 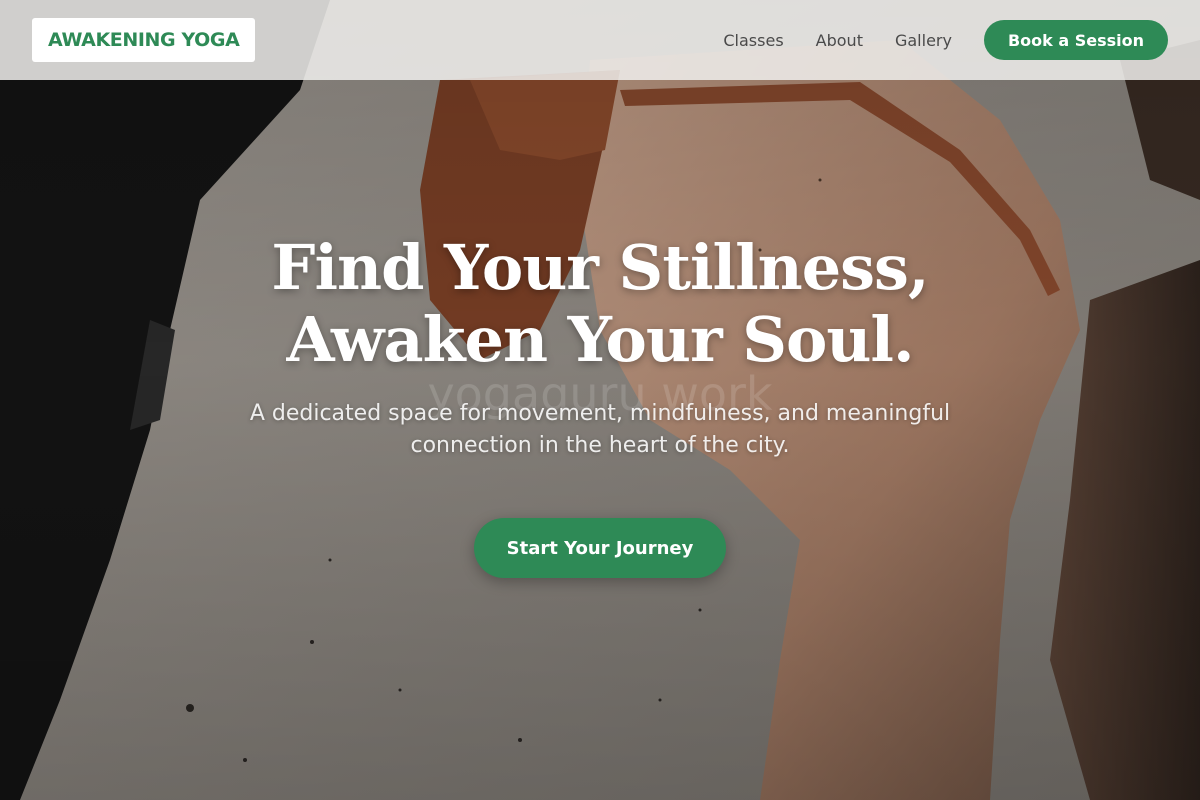 What do you see at coordinates (839, 40) in the screenshot?
I see `nav-link-about: About` at bounding box center [839, 40].